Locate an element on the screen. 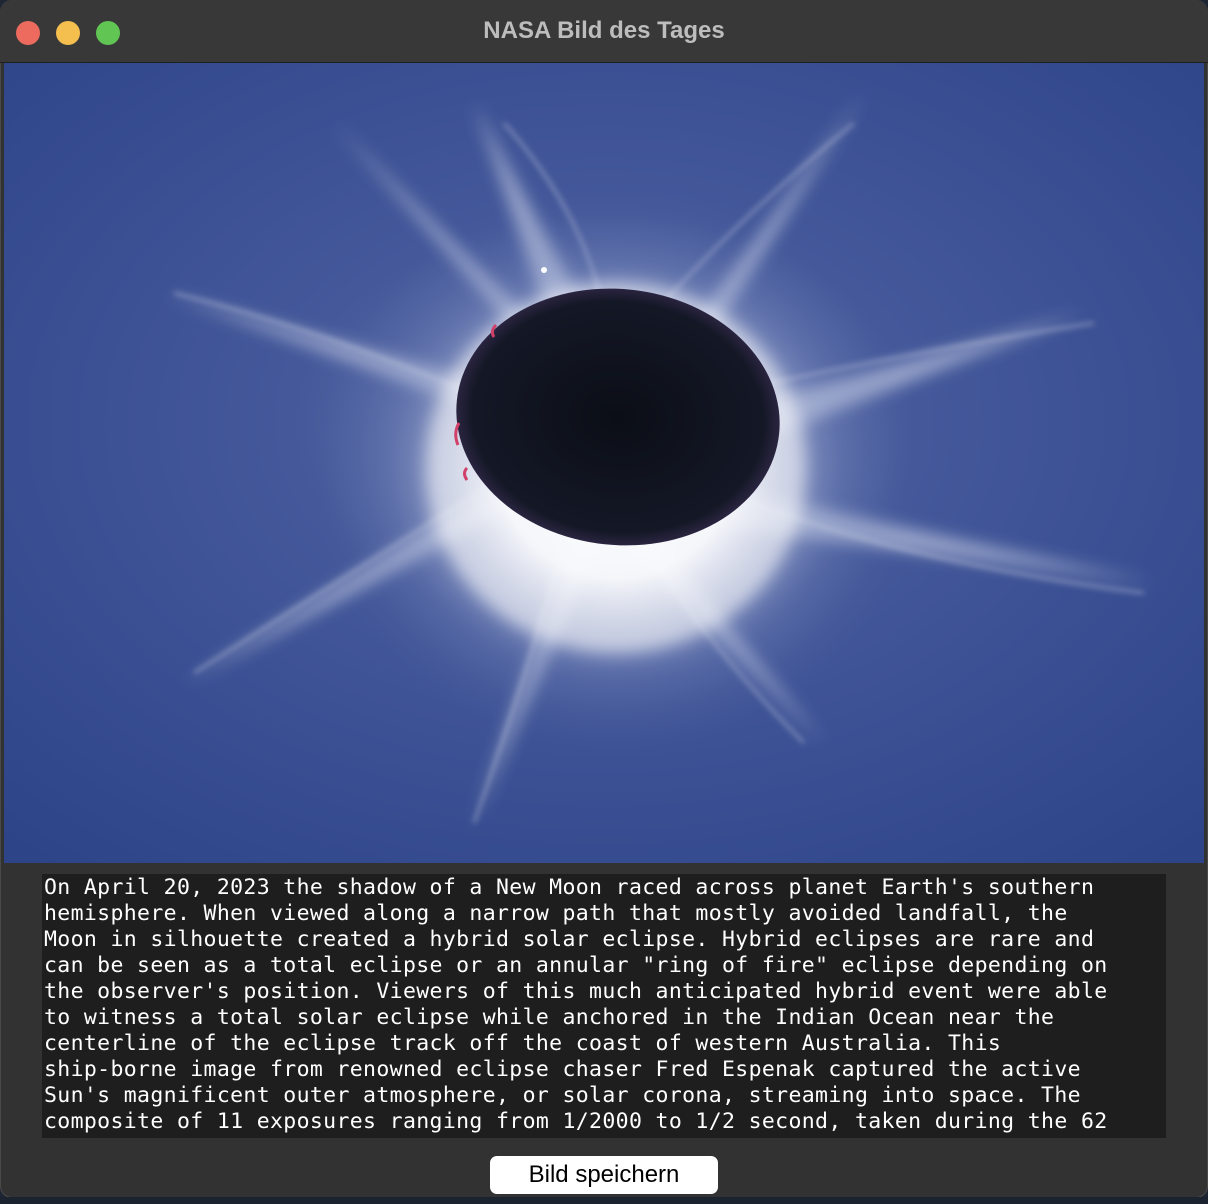  window-title: NASA Bild des Tages is located at coordinates (604, 30).